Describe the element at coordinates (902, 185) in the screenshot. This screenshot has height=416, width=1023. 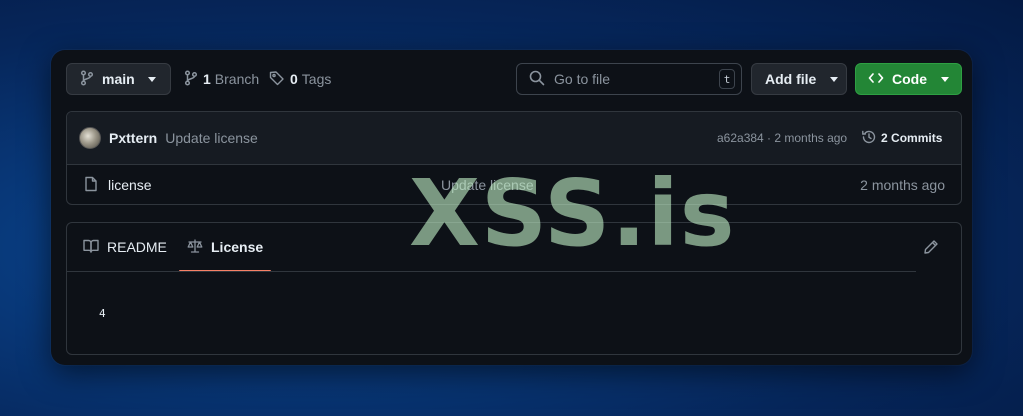
I see `file-commit-date: 2 months ago` at that location.